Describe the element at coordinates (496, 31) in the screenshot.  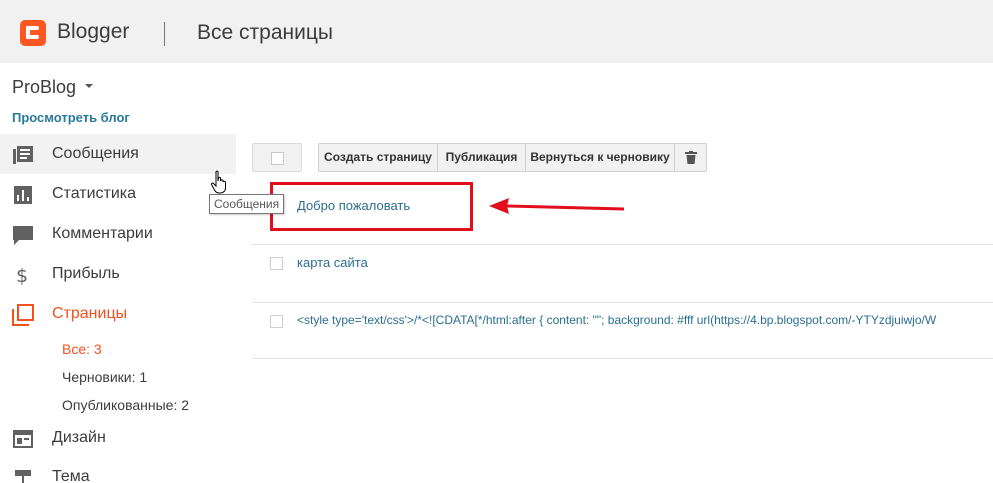
I see `top-bar: Blogger Все страницы` at that location.